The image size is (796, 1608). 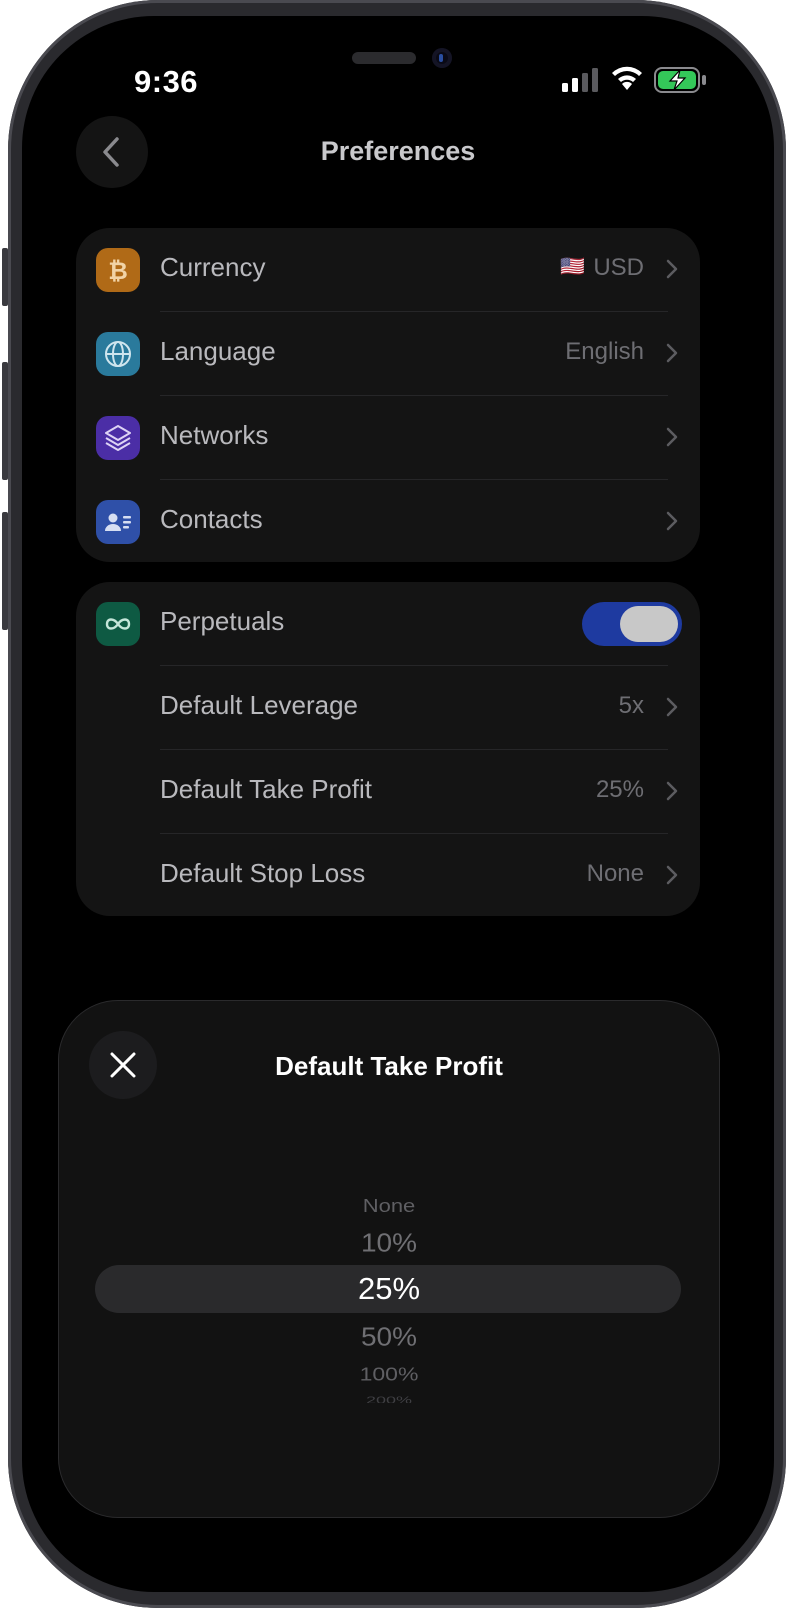 I want to click on default-stop-loss-value: None, so click(x=615, y=873).